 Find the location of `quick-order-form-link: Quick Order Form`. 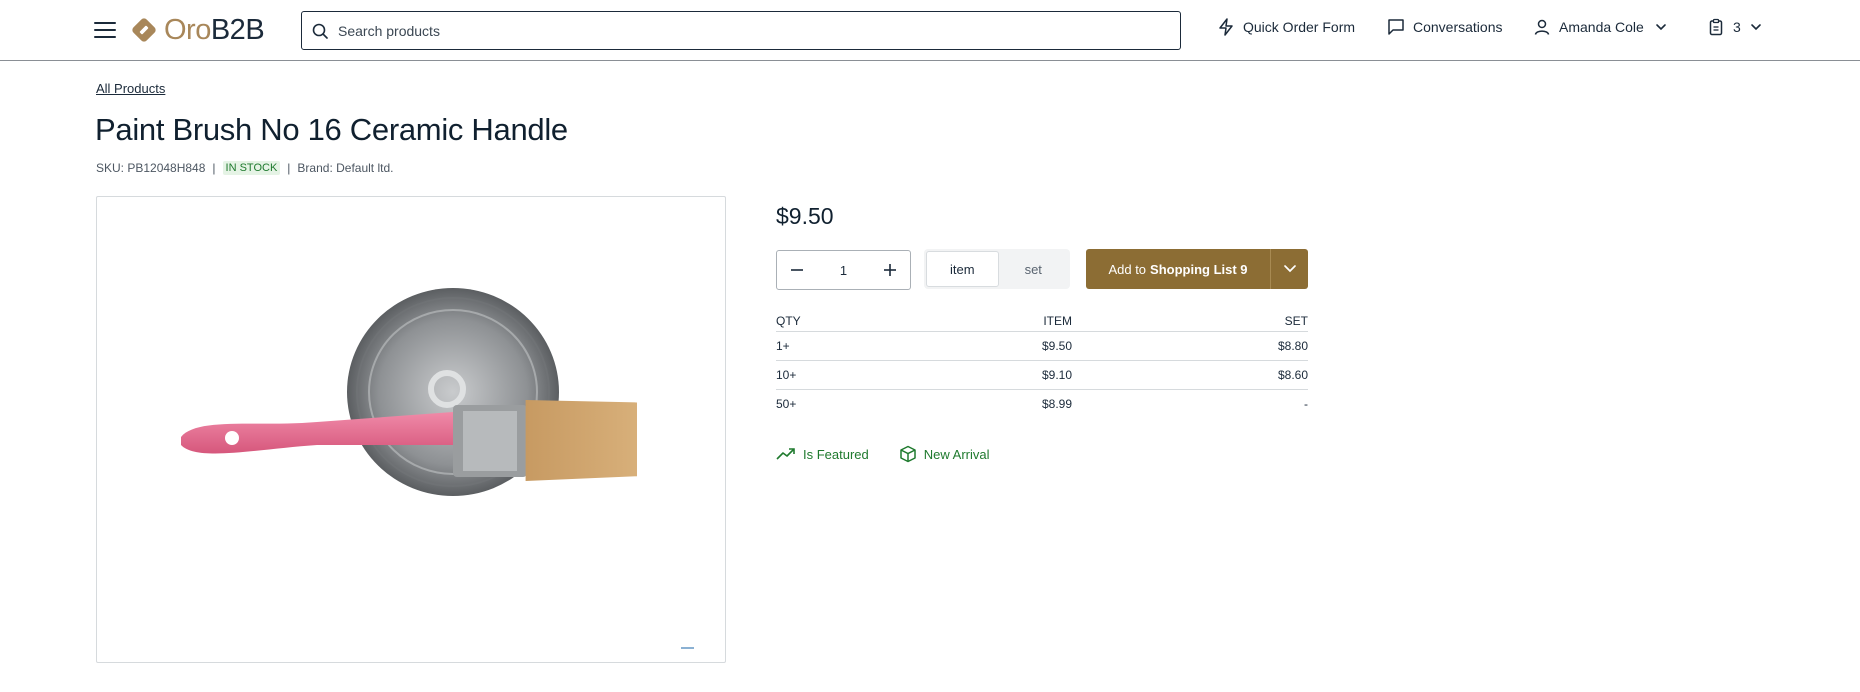

quick-order-form-link: Quick Order Form is located at coordinates (1286, 27).